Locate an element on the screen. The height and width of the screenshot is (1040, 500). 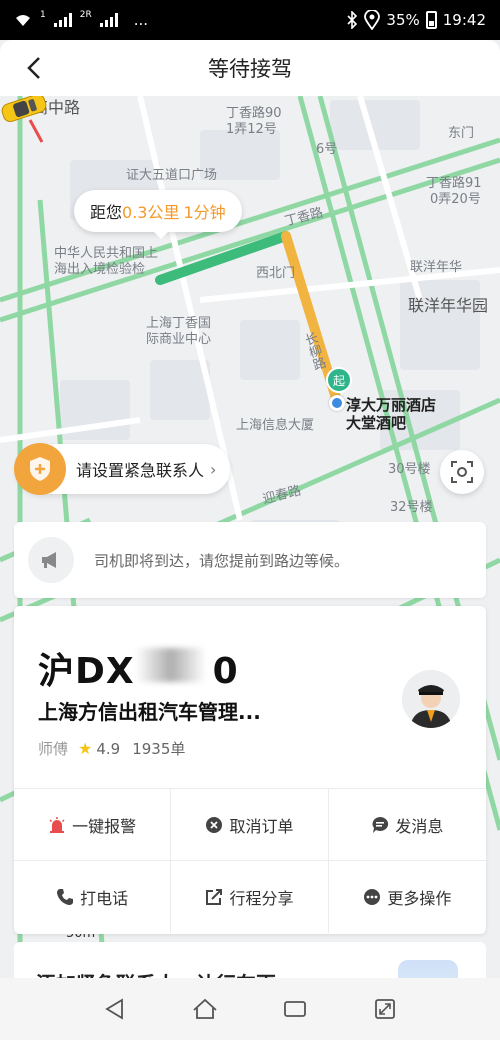
nav-bar: 等待接驾 is located at coordinates (250, 68).